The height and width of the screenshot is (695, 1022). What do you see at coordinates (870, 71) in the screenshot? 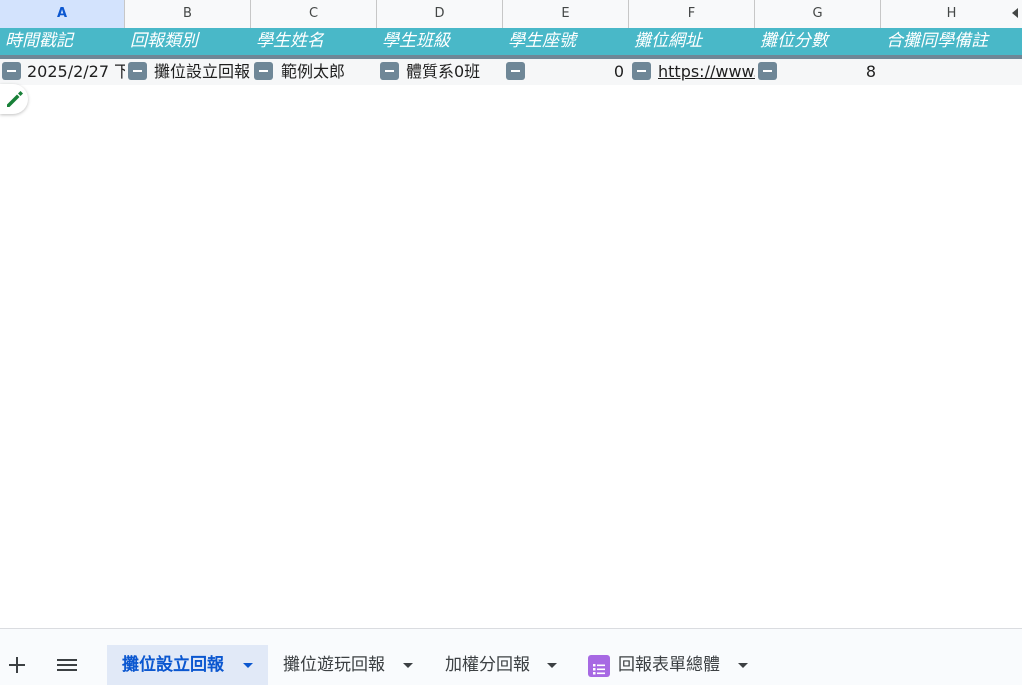
I see `cell-score-value: 8` at bounding box center [870, 71].